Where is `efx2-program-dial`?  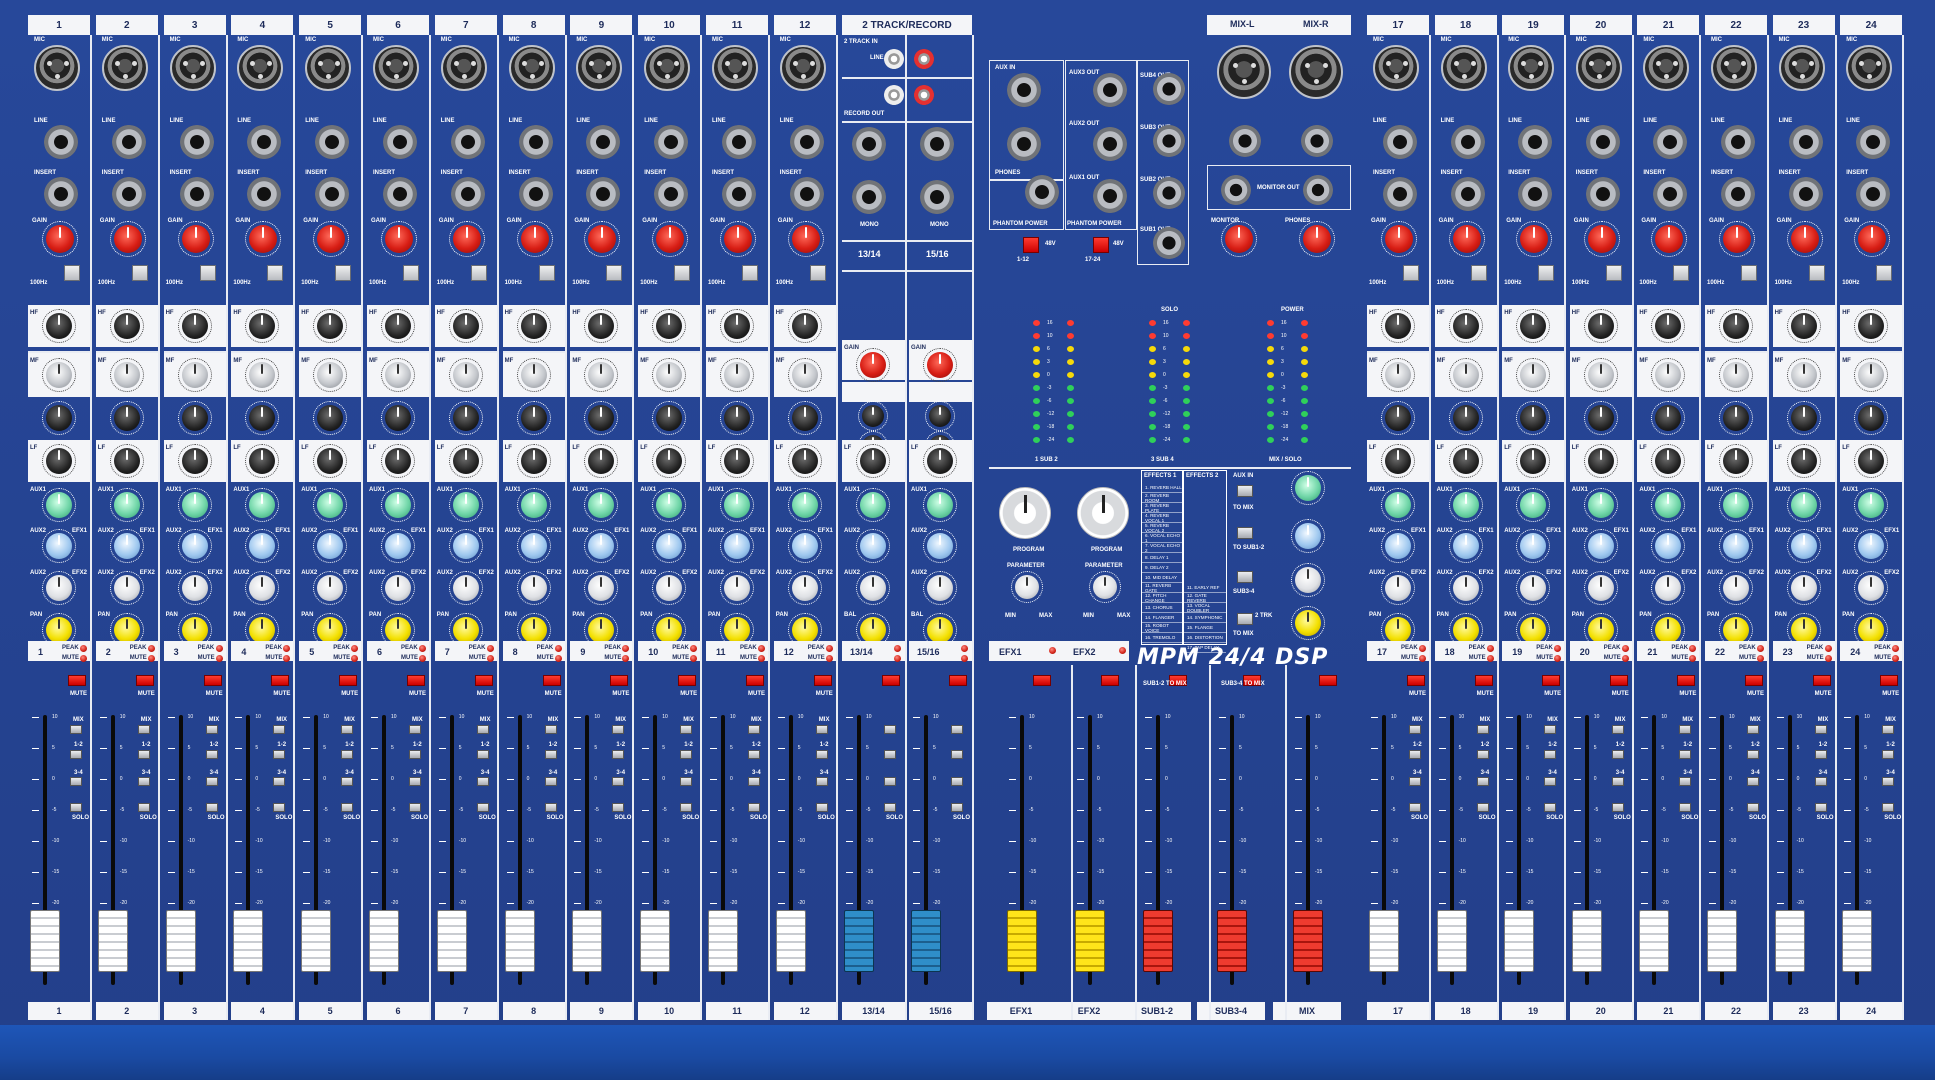 efx2-program-dial is located at coordinates (1103, 513).